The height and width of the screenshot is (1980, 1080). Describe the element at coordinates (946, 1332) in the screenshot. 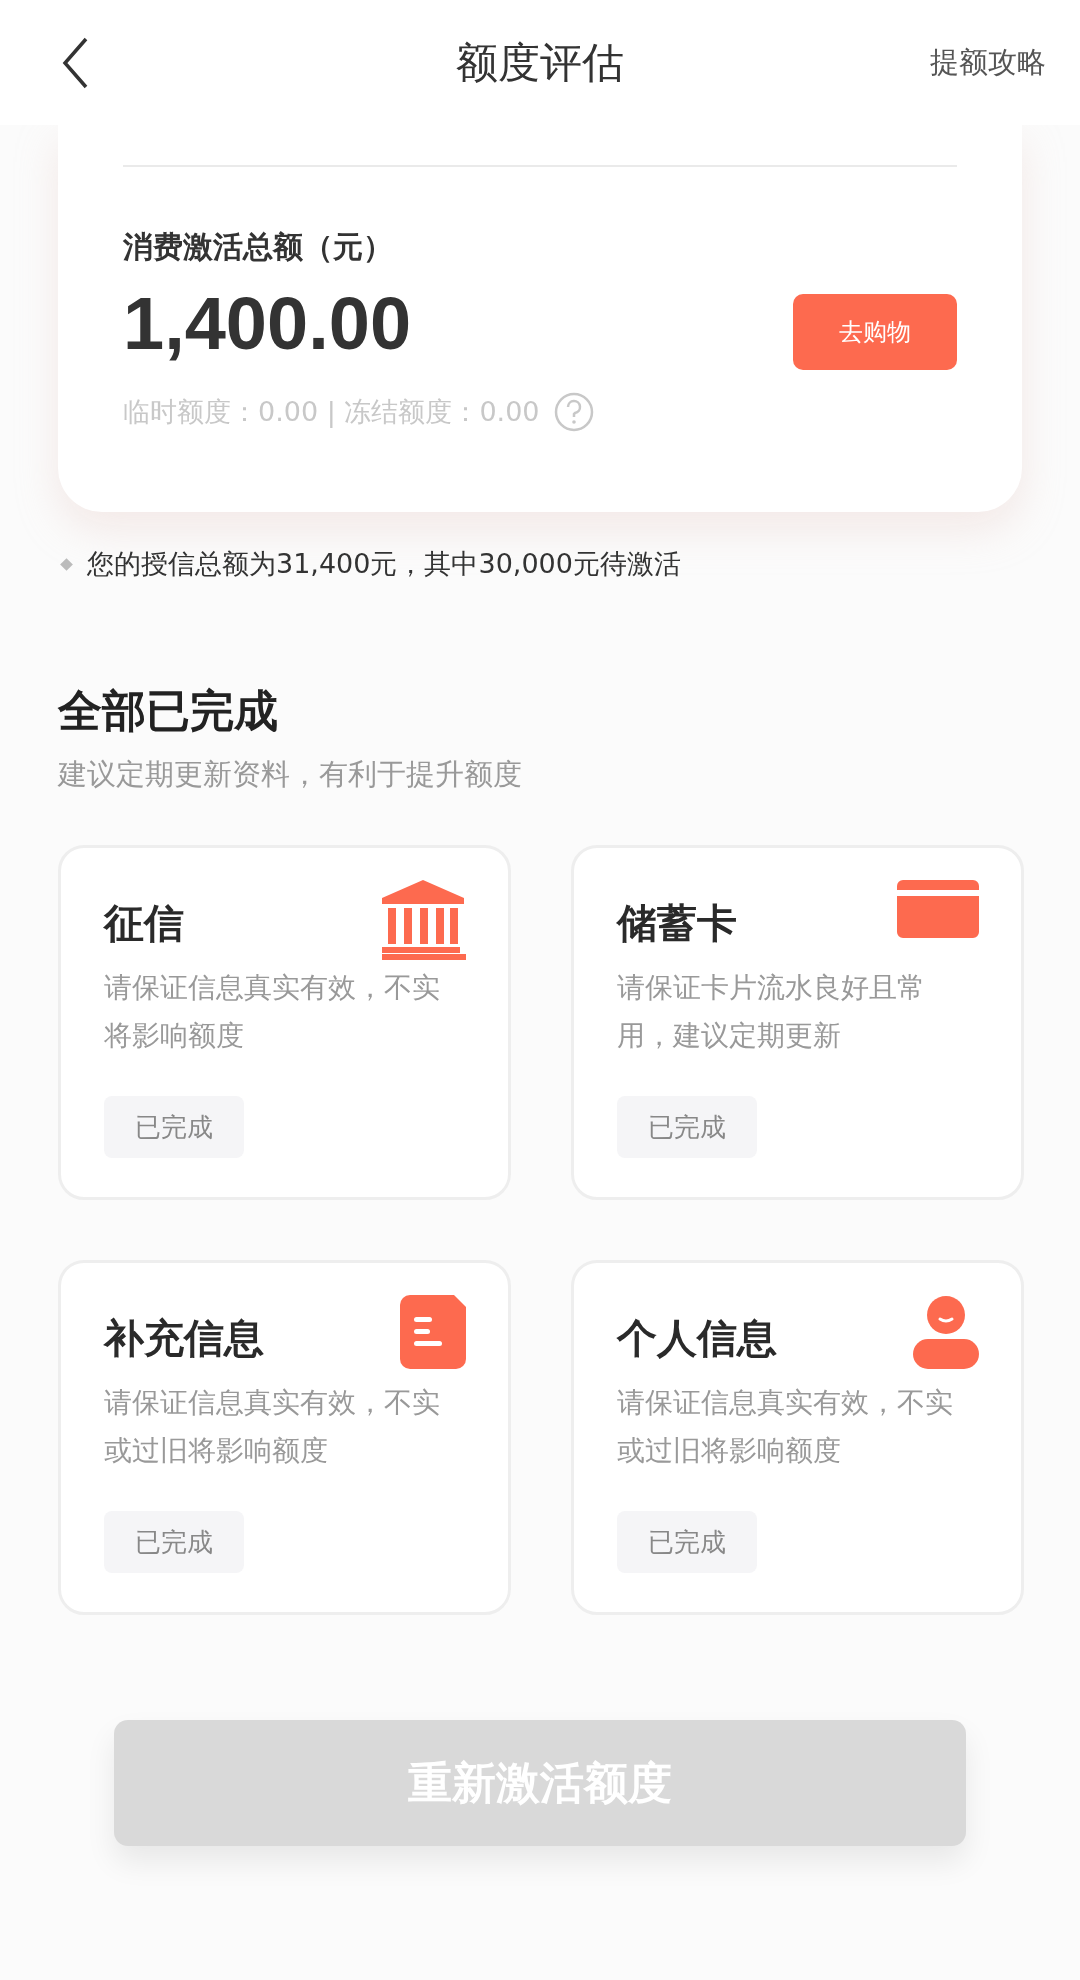

I see `person-icon` at that location.